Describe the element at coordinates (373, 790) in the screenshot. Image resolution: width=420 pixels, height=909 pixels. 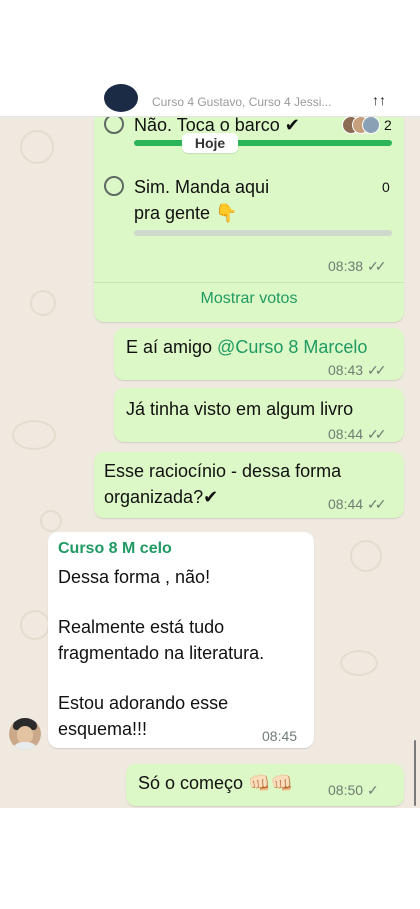
I see `sent-tick-icon: ✓` at that location.